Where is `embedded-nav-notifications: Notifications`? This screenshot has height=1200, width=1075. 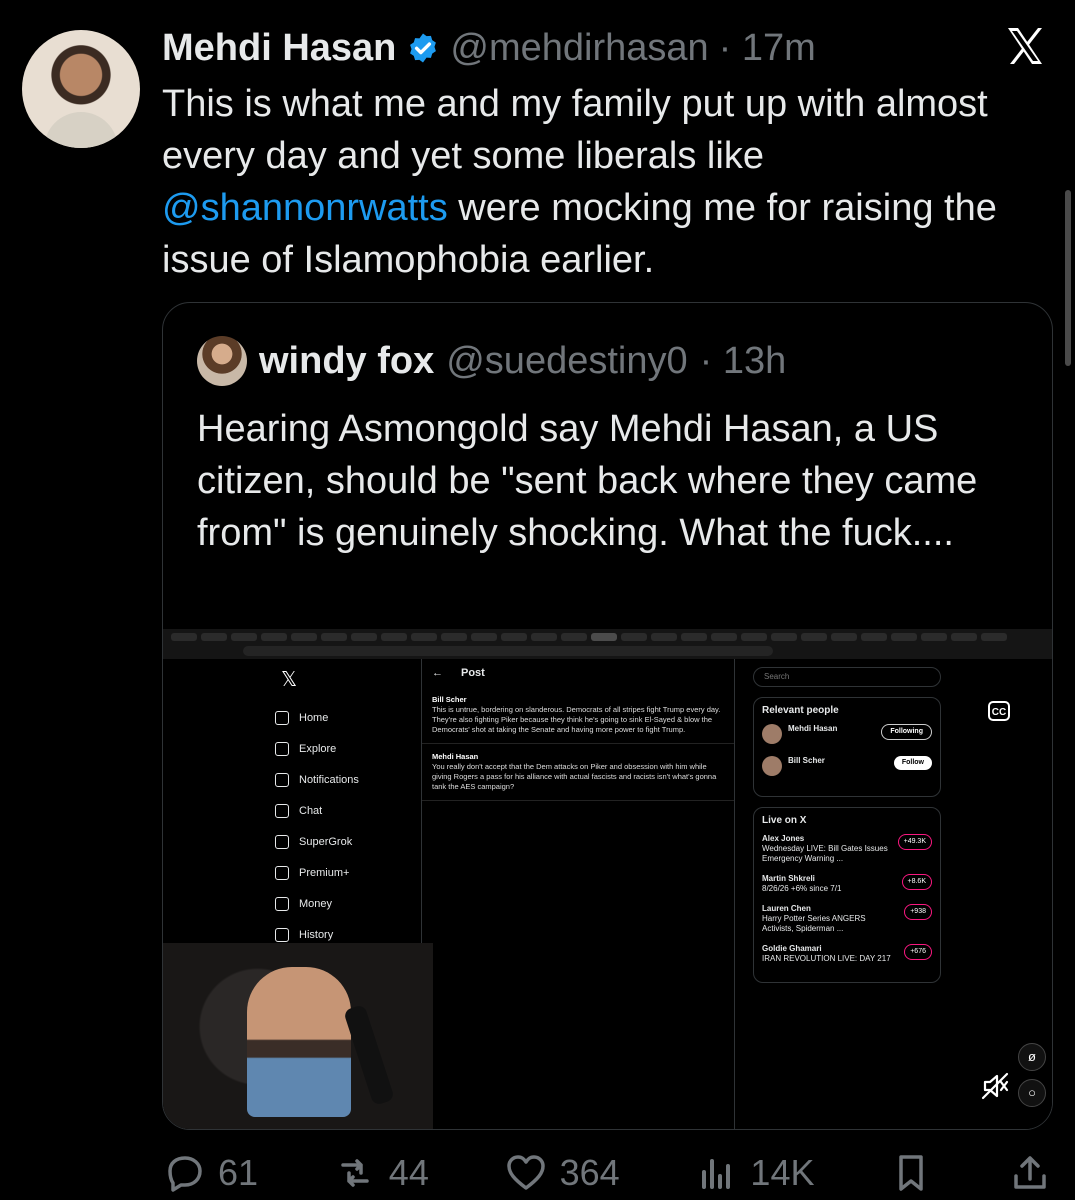
embedded-nav-notifications: Notifications is located at coordinates (350, 779).